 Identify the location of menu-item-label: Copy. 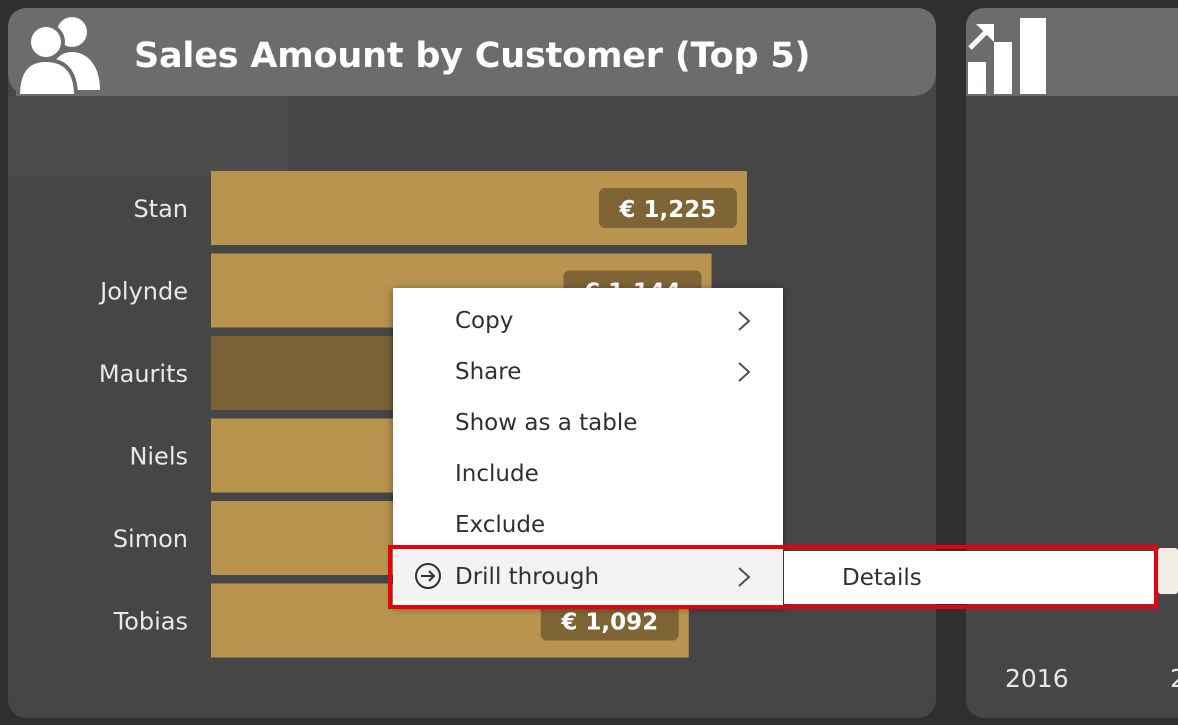
(484, 321).